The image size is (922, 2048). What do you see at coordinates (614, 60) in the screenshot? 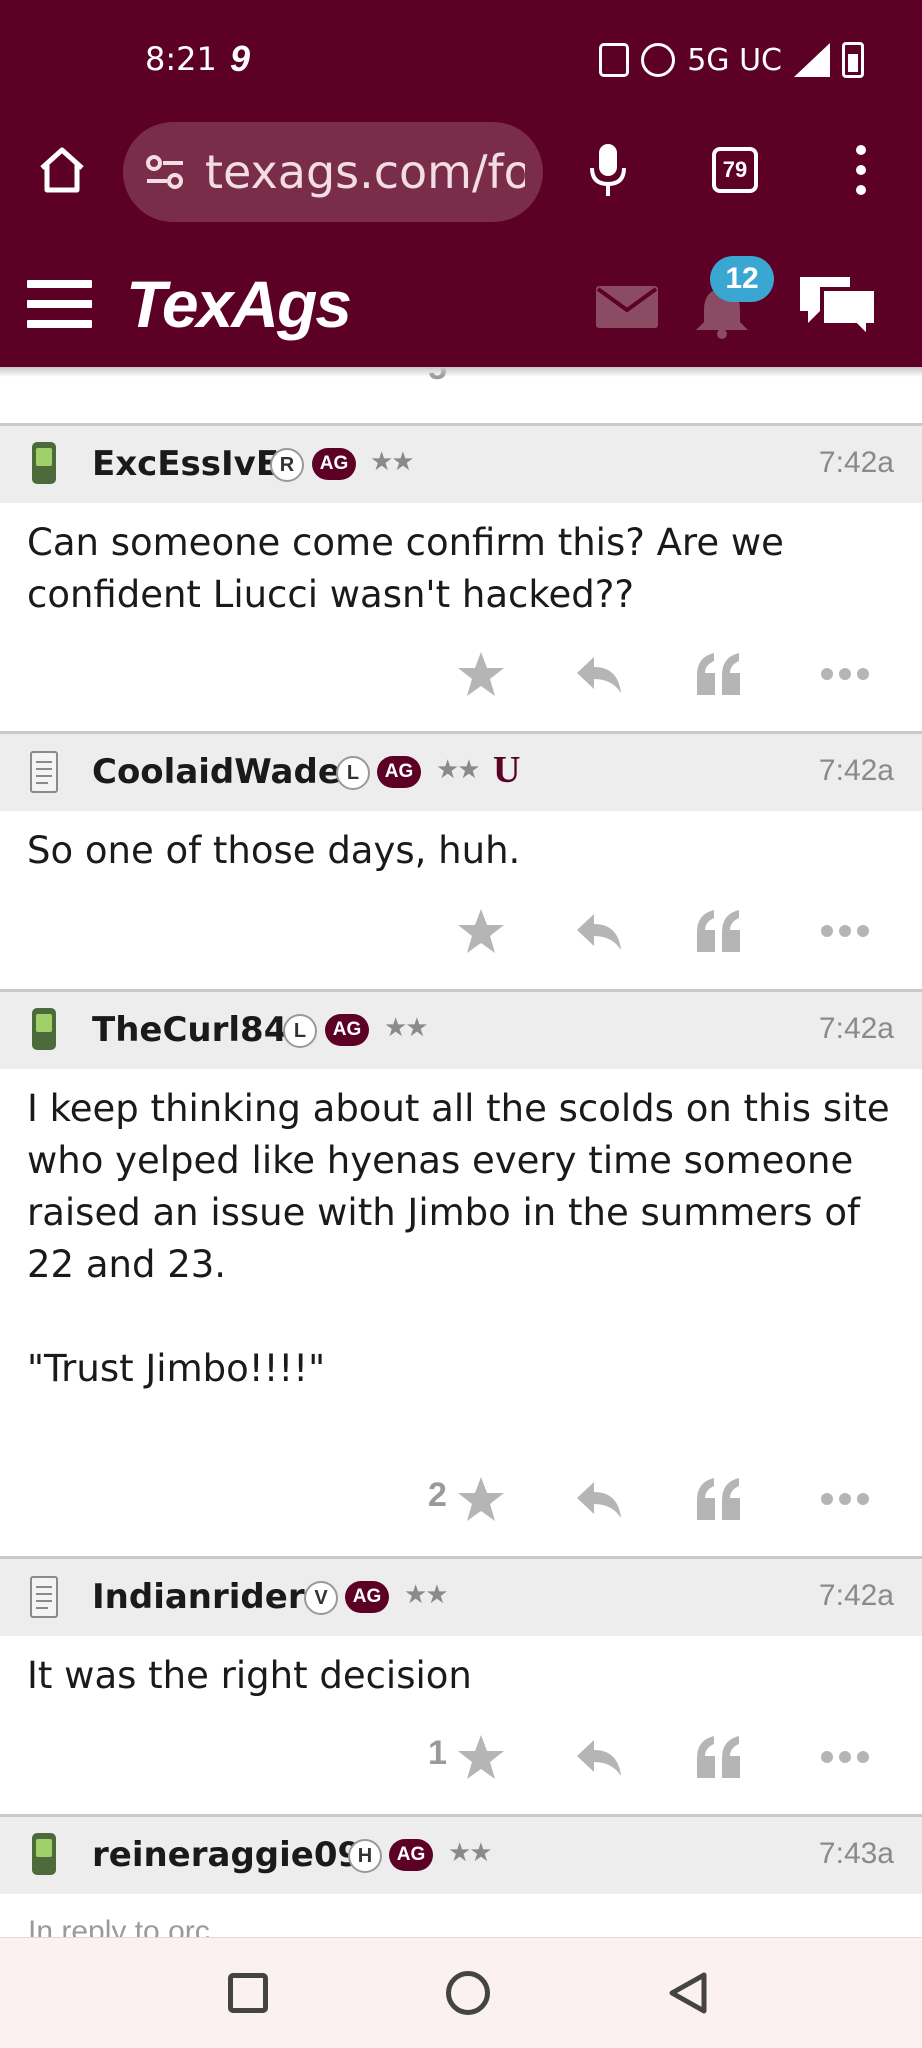
I see `nfc-icon` at bounding box center [614, 60].